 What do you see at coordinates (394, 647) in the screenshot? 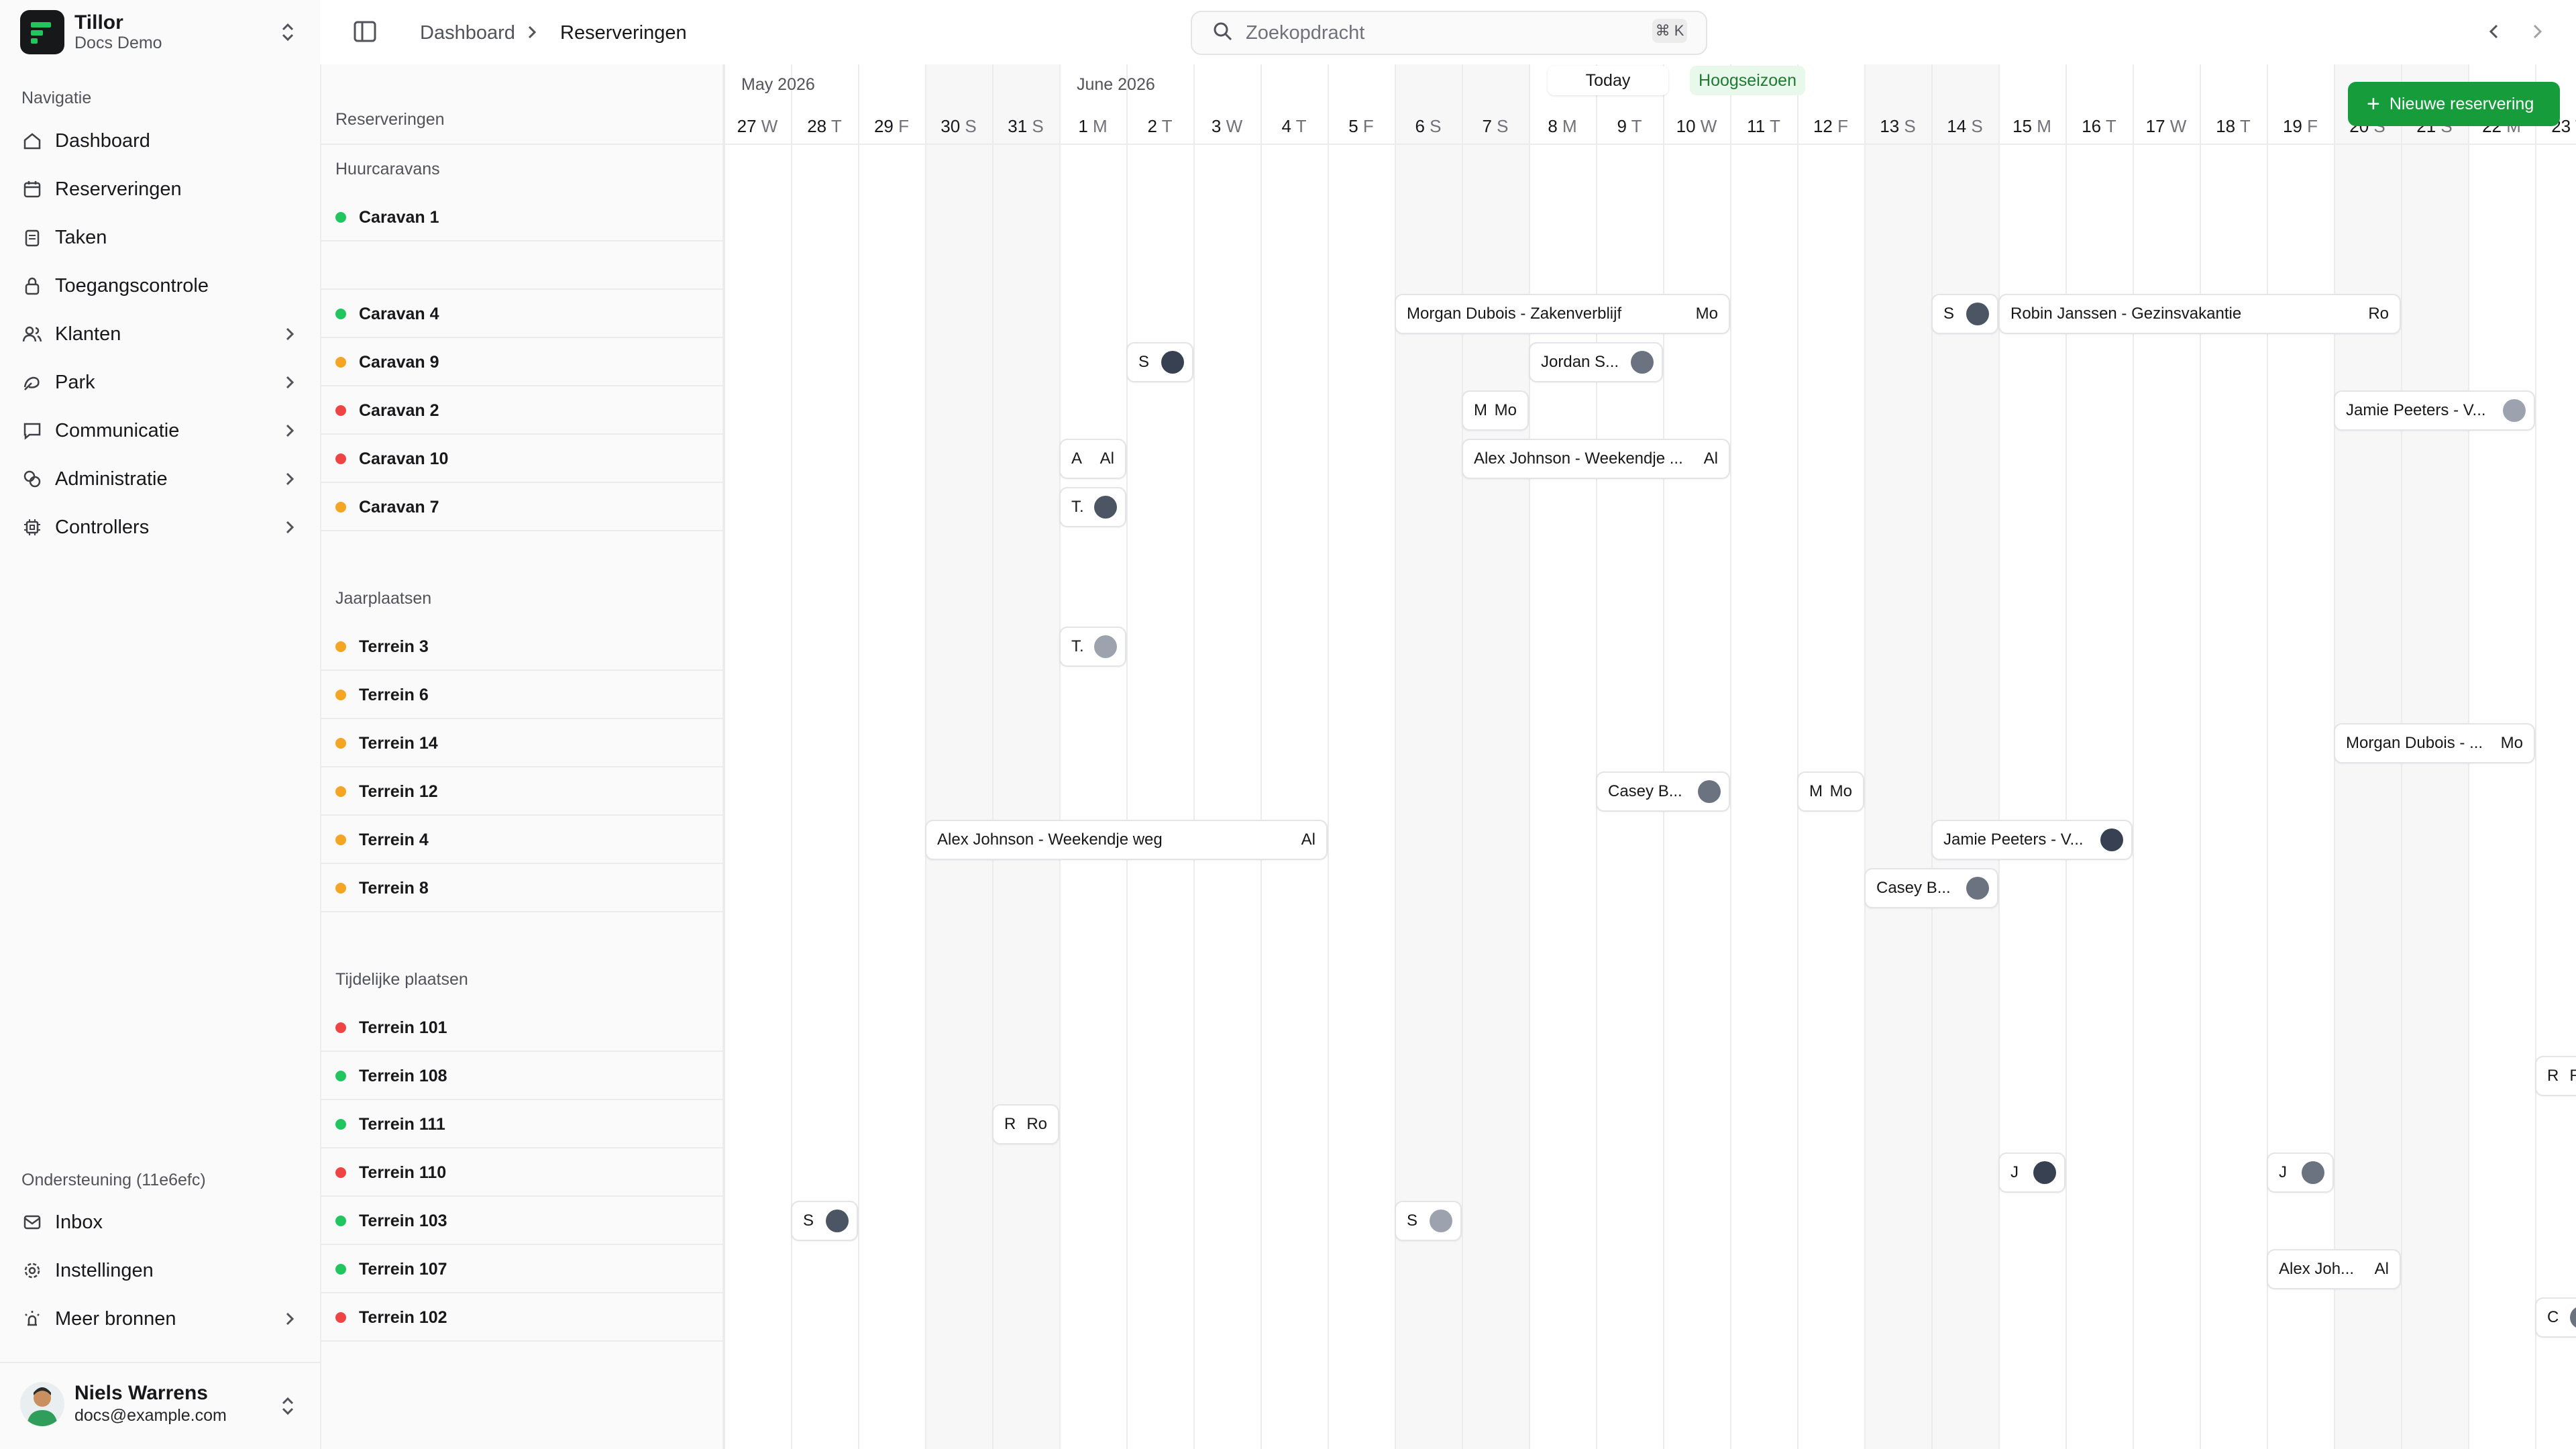
I see `resource-label: Terrein 3` at bounding box center [394, 647].